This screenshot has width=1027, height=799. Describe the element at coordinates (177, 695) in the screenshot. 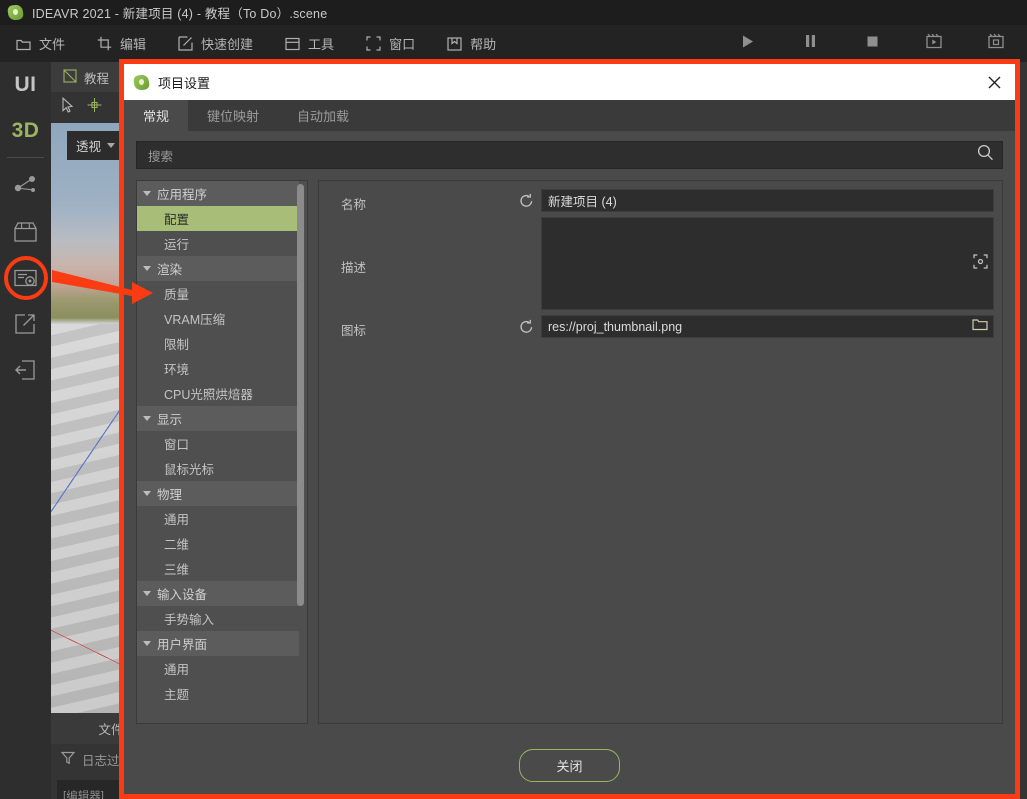

I see `tree-item-label: 主题` at that location.